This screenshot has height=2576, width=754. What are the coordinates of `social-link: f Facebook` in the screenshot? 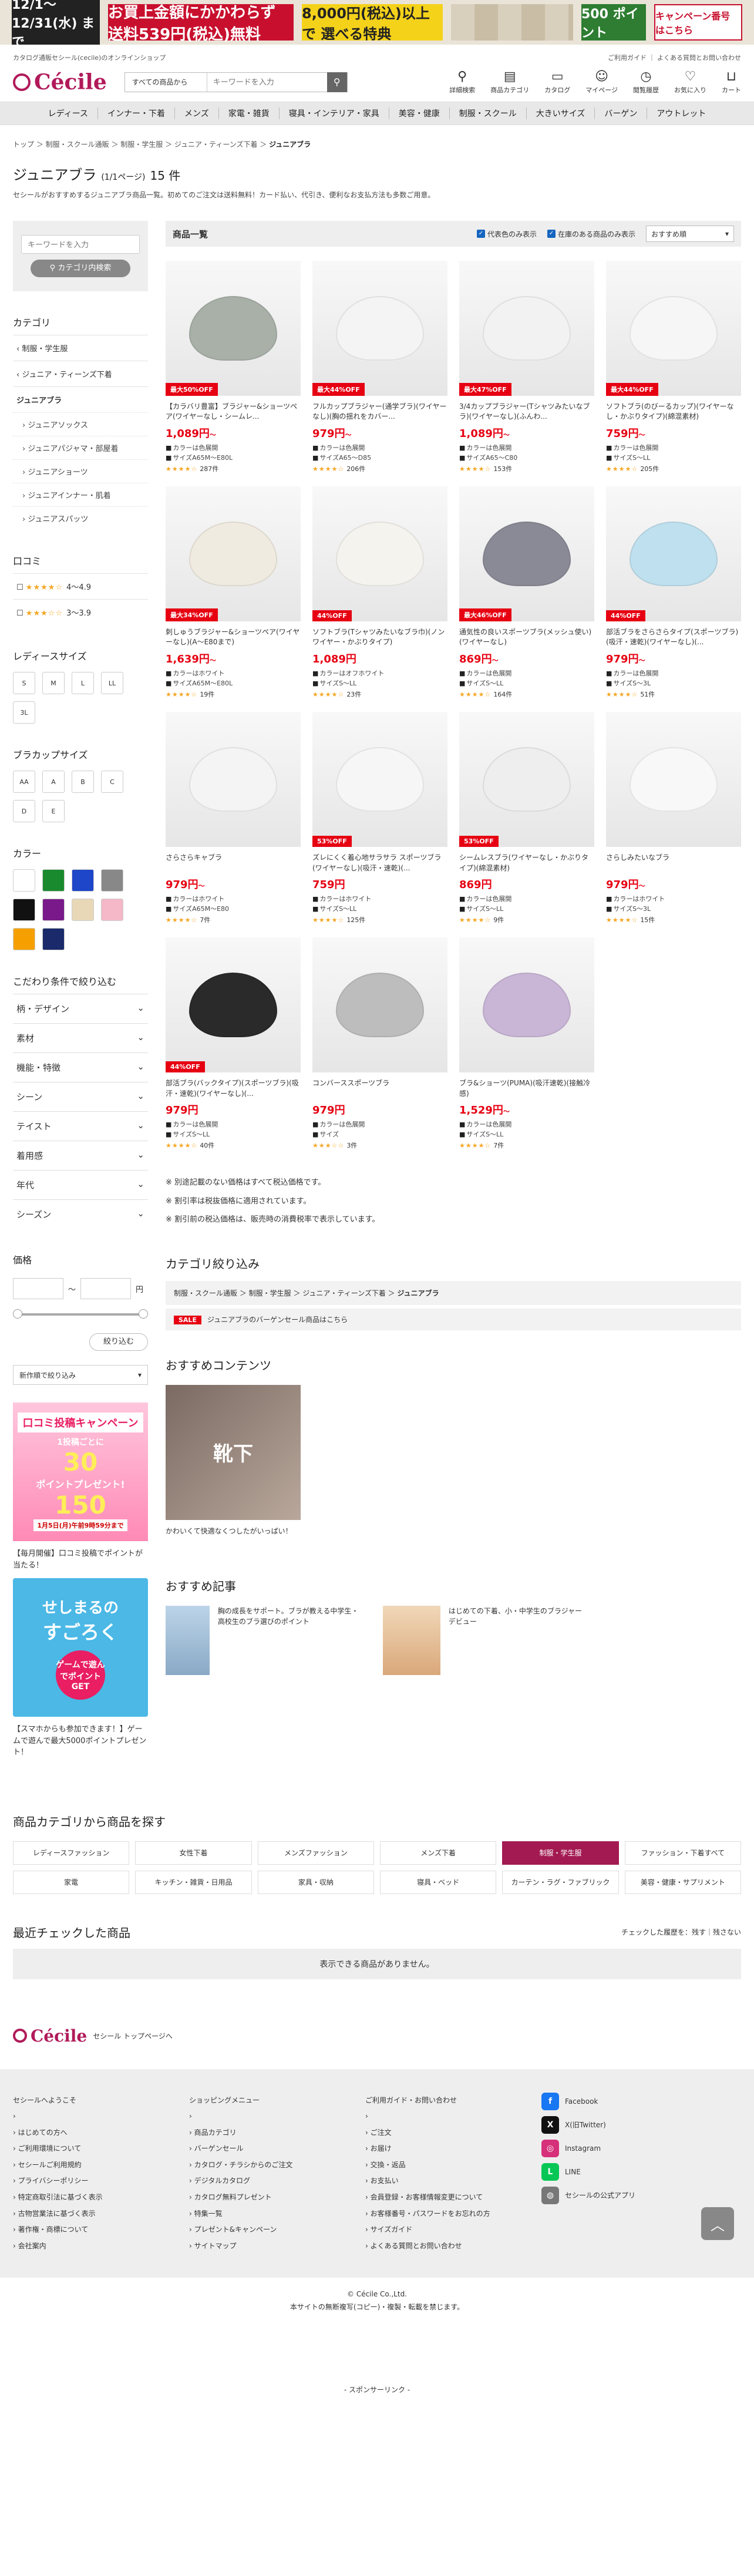 It's located at (588, 2101).